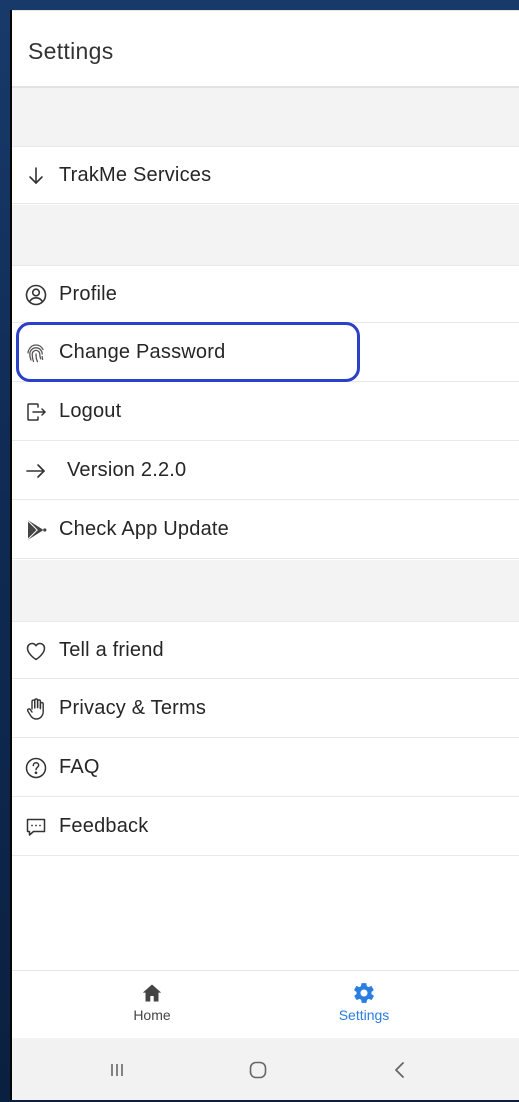  Describe the element at coordinates (135, 175) in the screenshot. I see `settings-item-label: TrakMe Services` at that location.